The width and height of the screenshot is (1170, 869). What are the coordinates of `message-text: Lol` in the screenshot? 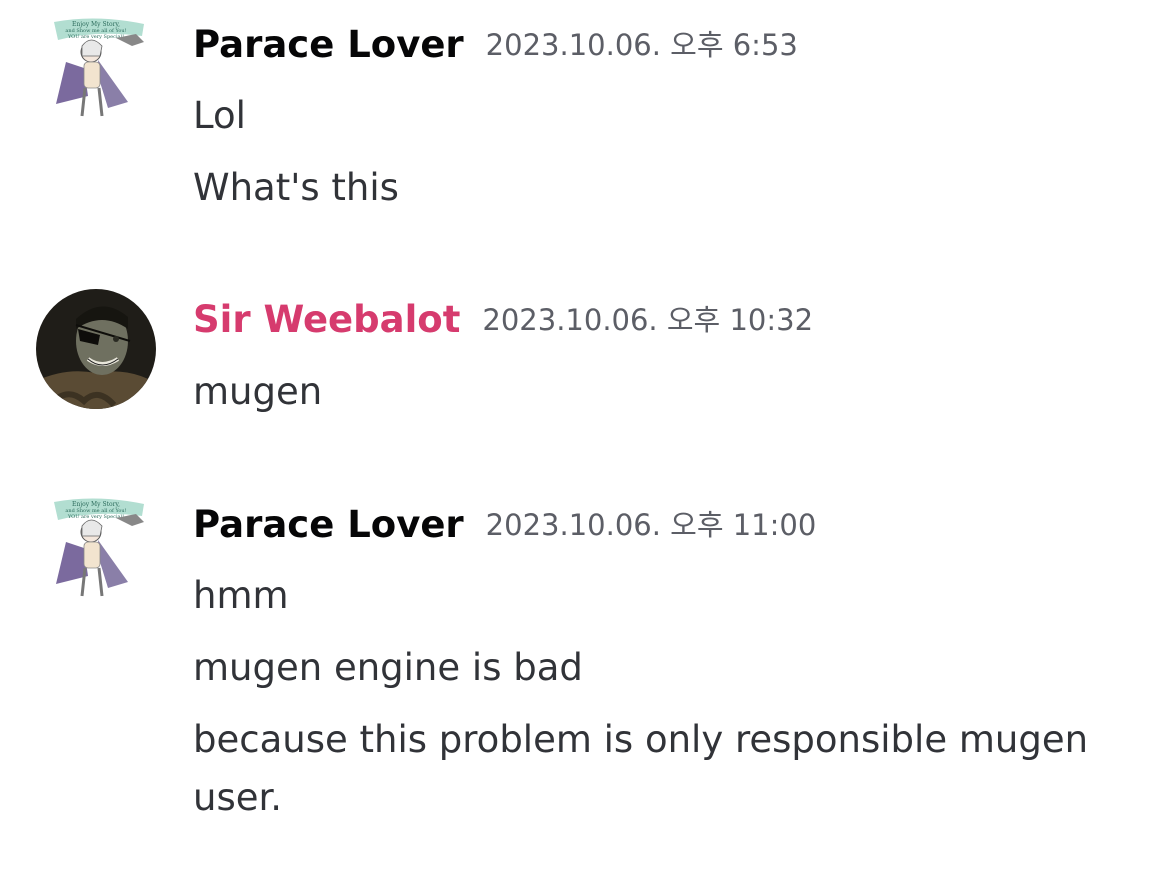 It's located at (219, 115).